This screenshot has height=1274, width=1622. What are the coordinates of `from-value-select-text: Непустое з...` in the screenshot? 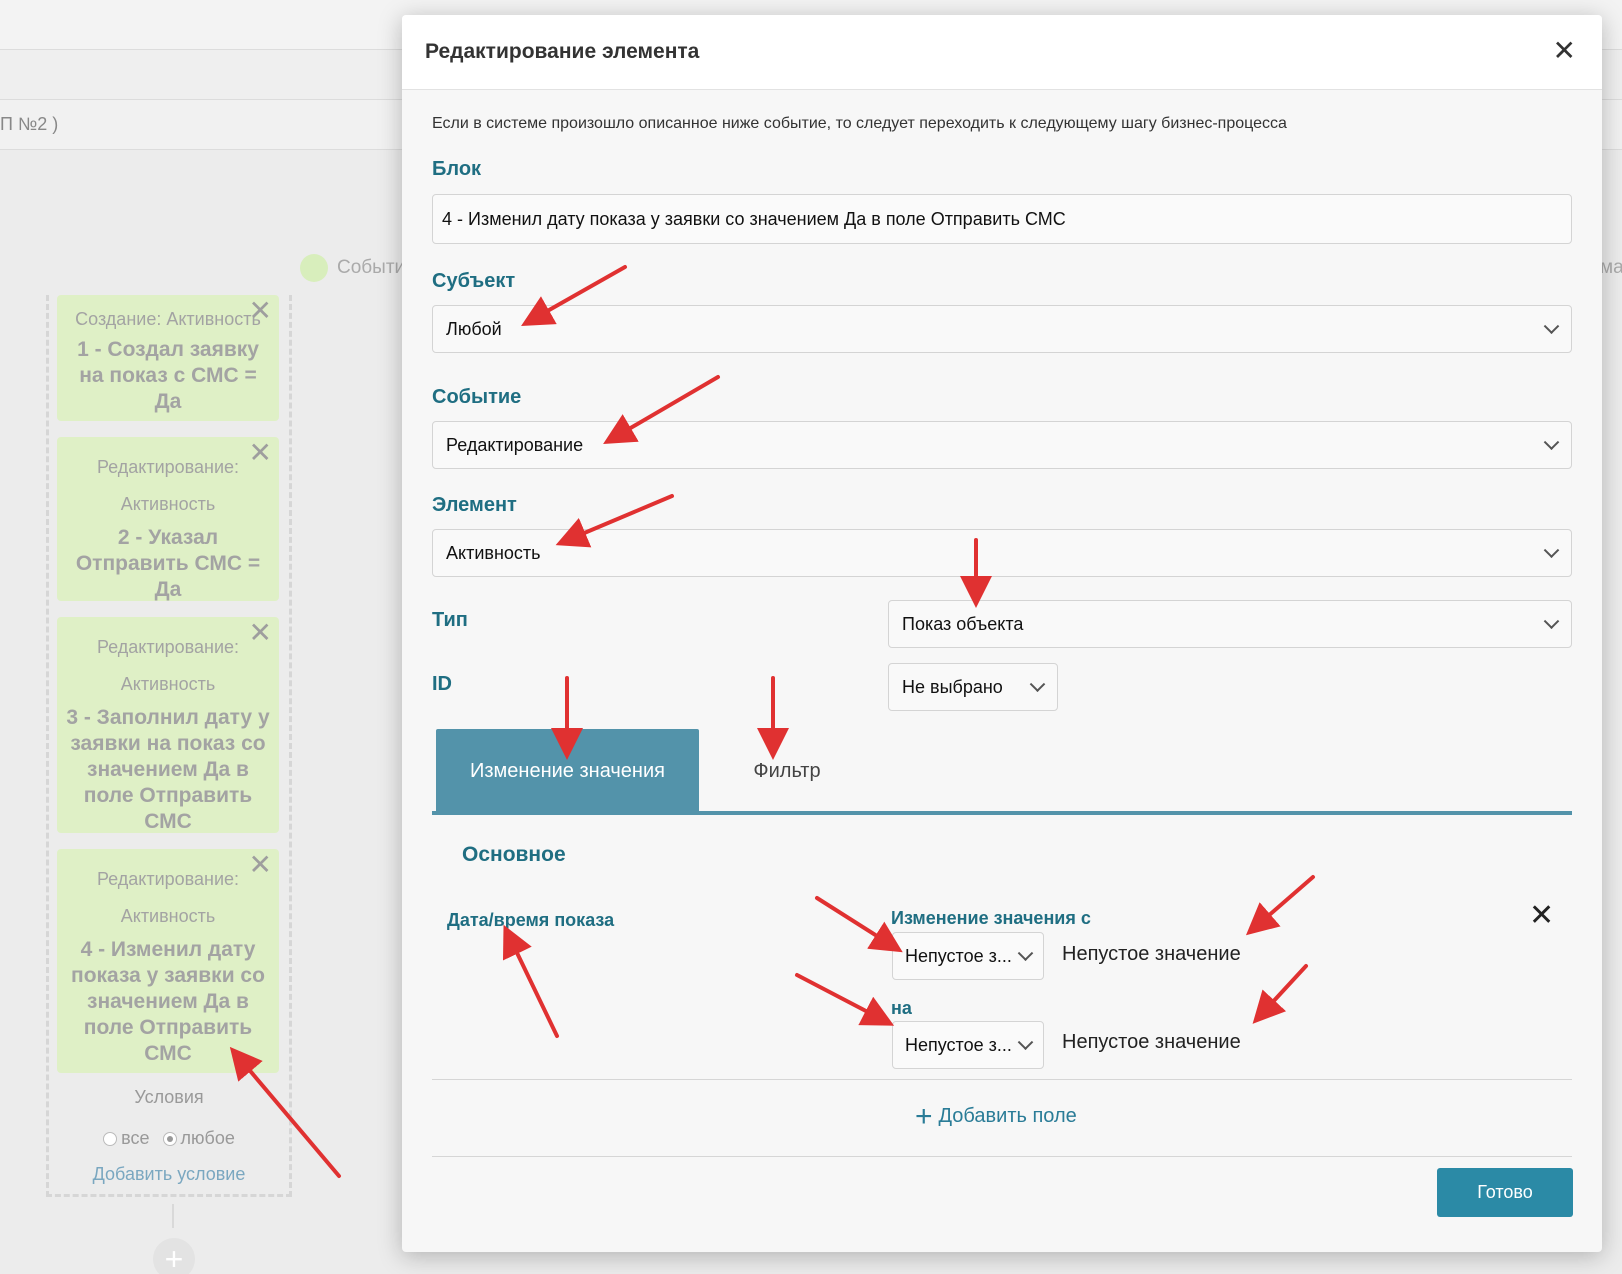 It's located at (958, 955).